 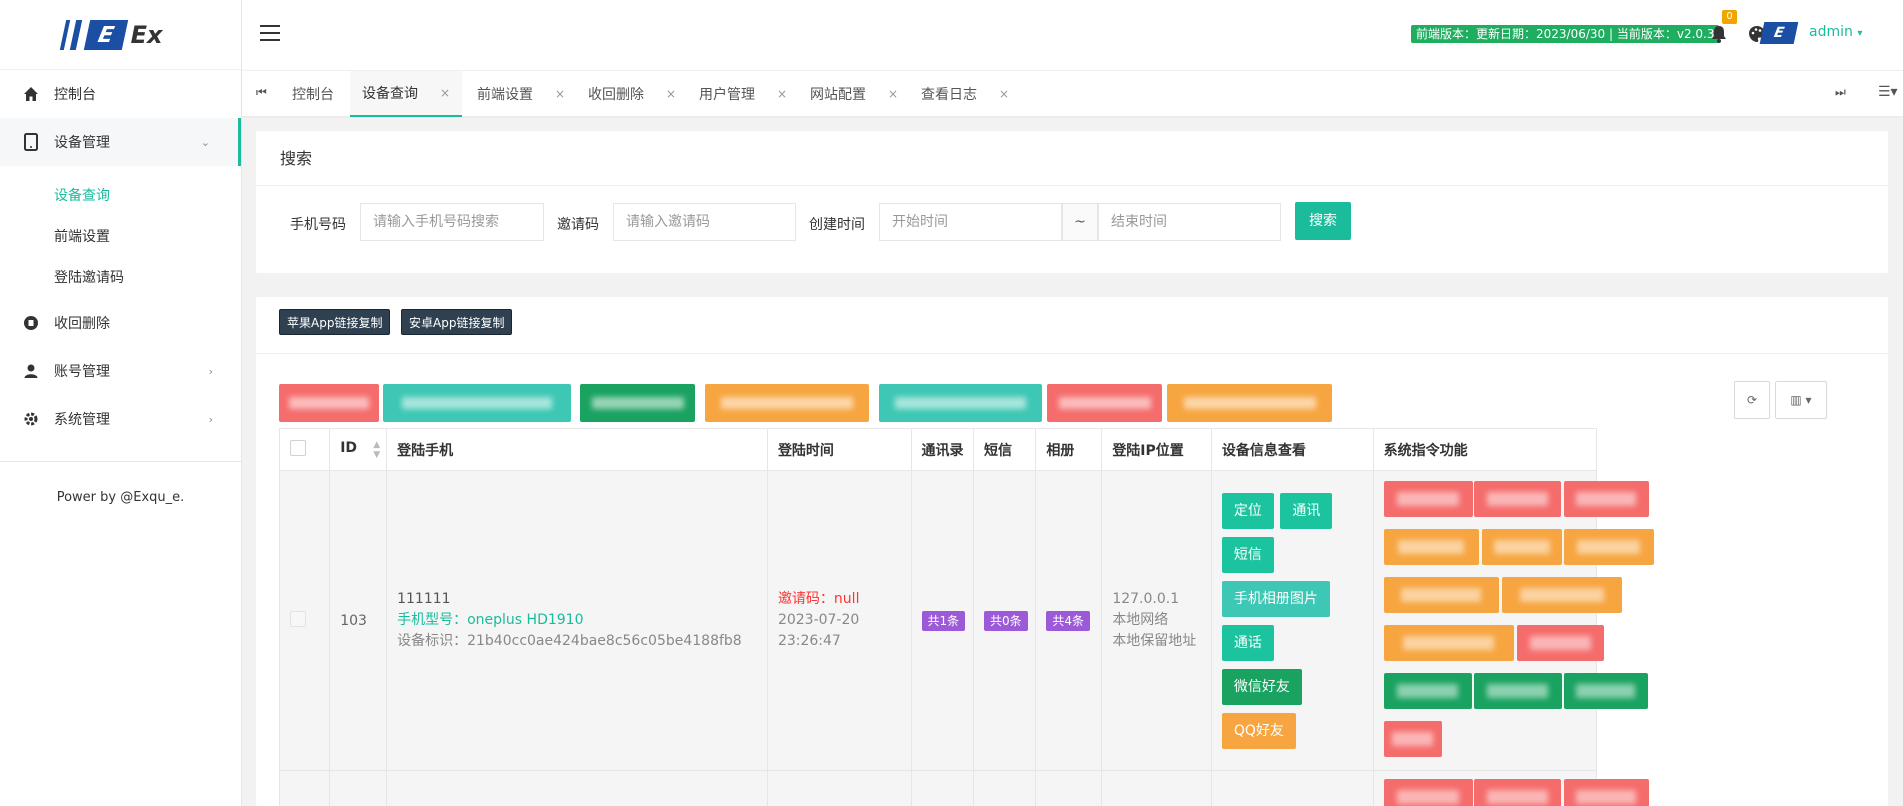 I want to click on sidebar-item-recycle: 收回删除, so click(x=120, y=323).